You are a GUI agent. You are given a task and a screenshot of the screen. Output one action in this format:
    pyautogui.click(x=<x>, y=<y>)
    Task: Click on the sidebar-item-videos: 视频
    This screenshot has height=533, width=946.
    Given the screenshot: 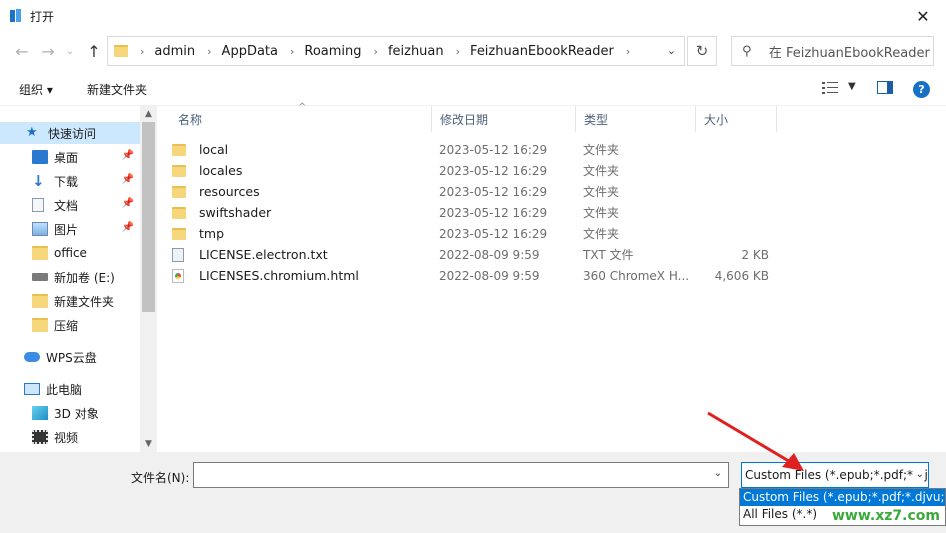 What is the action you would take?
    pyautogui.click(x=70, y=437)
    